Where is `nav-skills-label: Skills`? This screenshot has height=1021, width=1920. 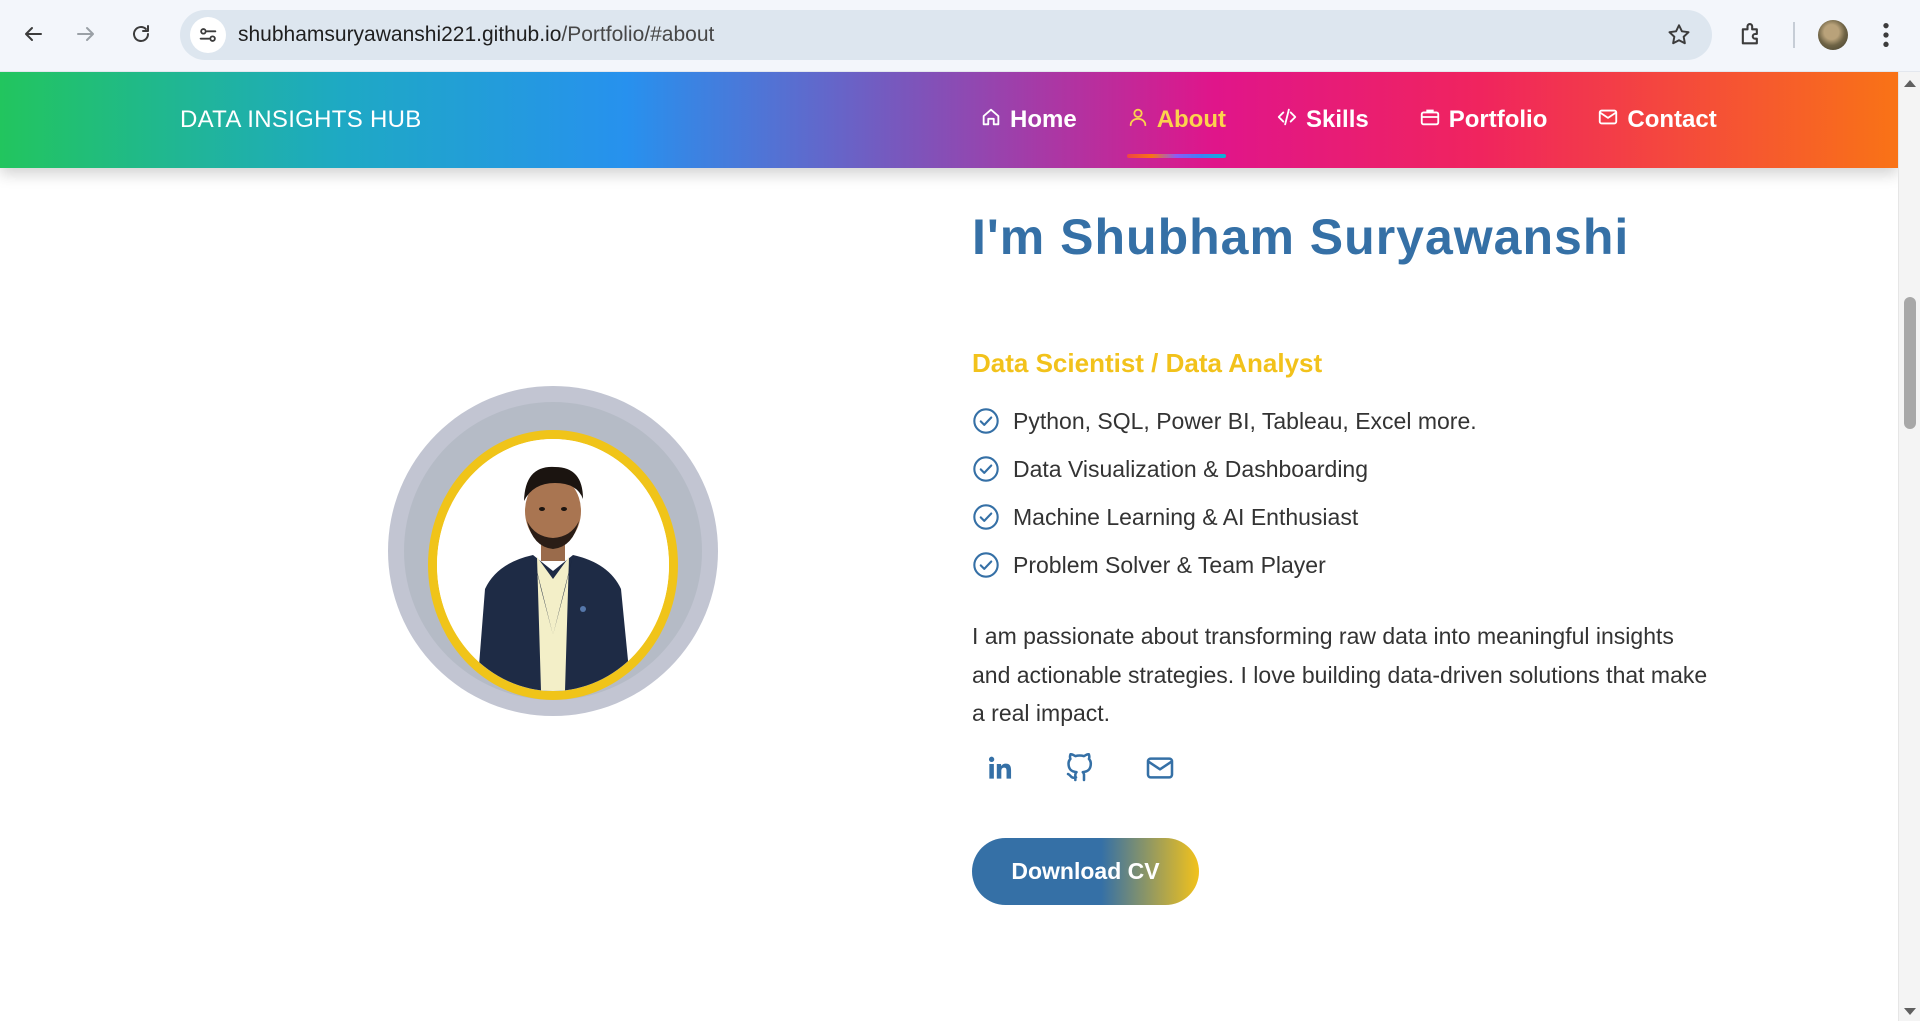 nav-skills-label: Skills is located at coordinates (1337, 119).